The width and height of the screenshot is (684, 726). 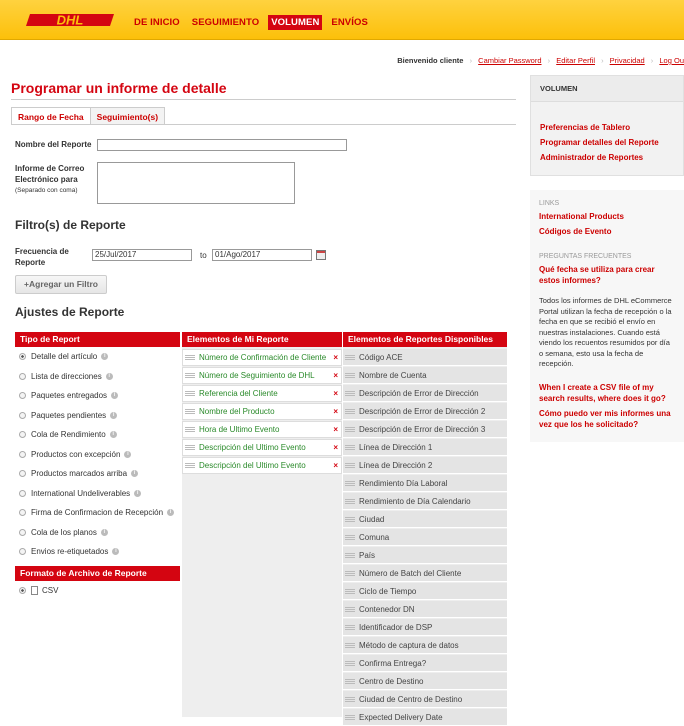 I want to click on my-element-item: Hora de Ultimo Evento ×, so click(x=262, y=429).